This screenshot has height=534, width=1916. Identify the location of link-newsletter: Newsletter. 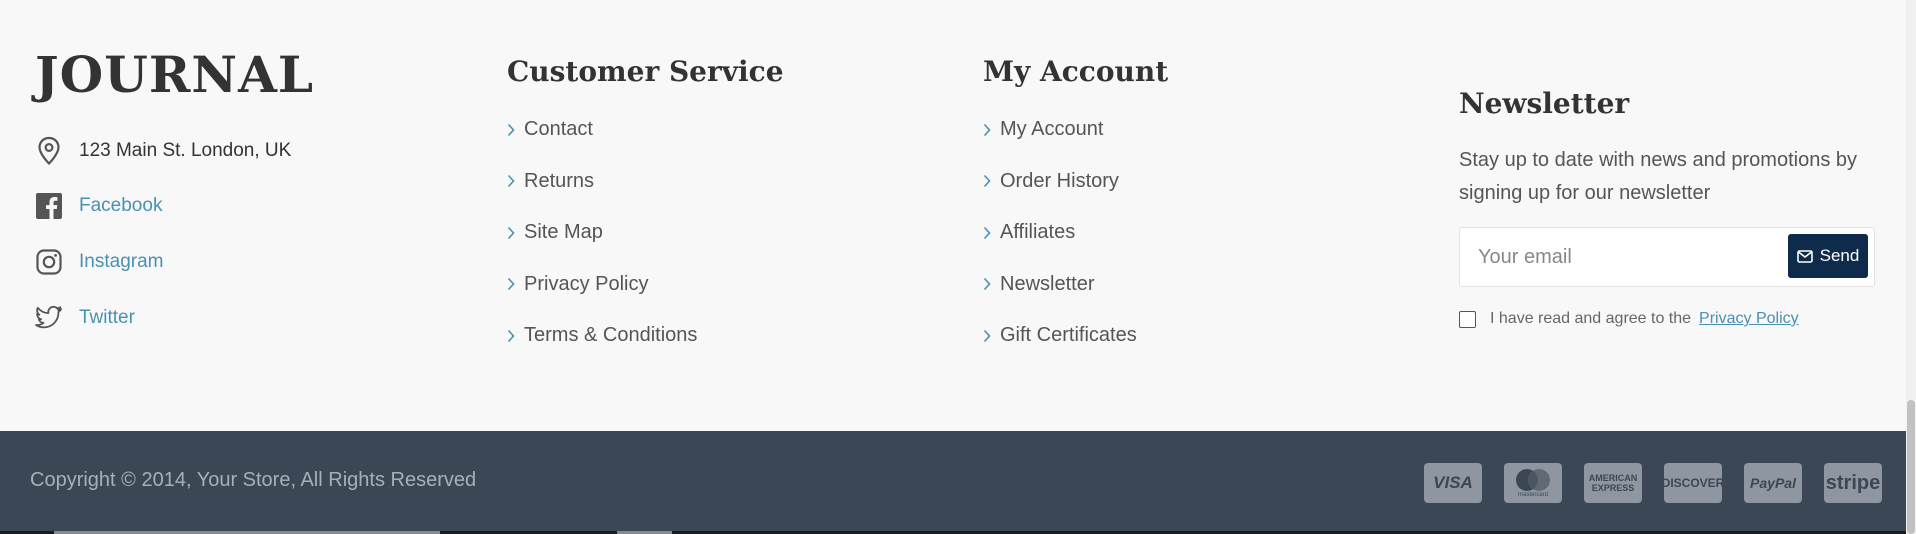
(1060, 285).